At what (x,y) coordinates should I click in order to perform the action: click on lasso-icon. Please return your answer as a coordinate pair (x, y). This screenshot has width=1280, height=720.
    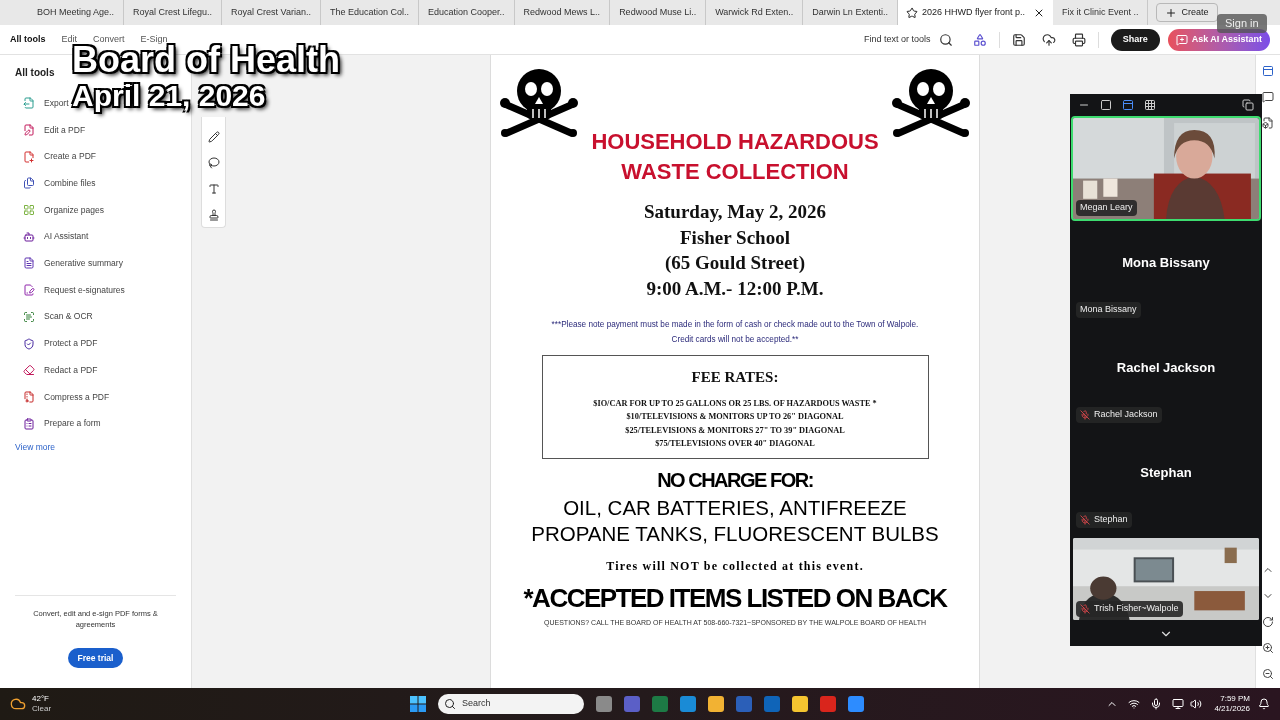
    Looking at the image, I should click on (213, 163).